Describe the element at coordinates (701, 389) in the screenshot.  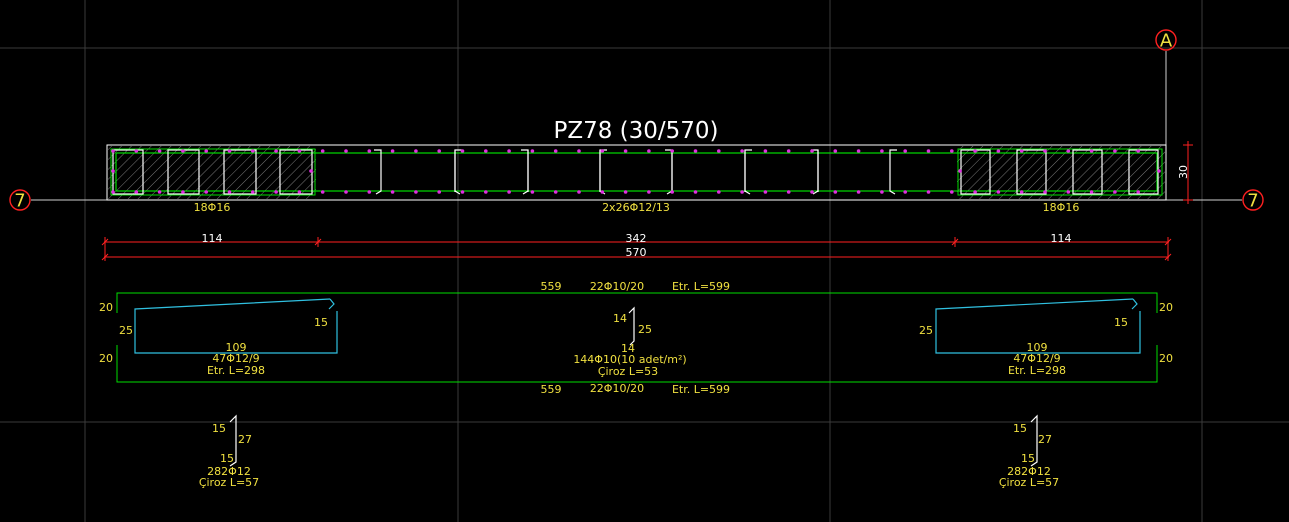
I see `bottom-bar-etr: Etr. L=599` at that location.